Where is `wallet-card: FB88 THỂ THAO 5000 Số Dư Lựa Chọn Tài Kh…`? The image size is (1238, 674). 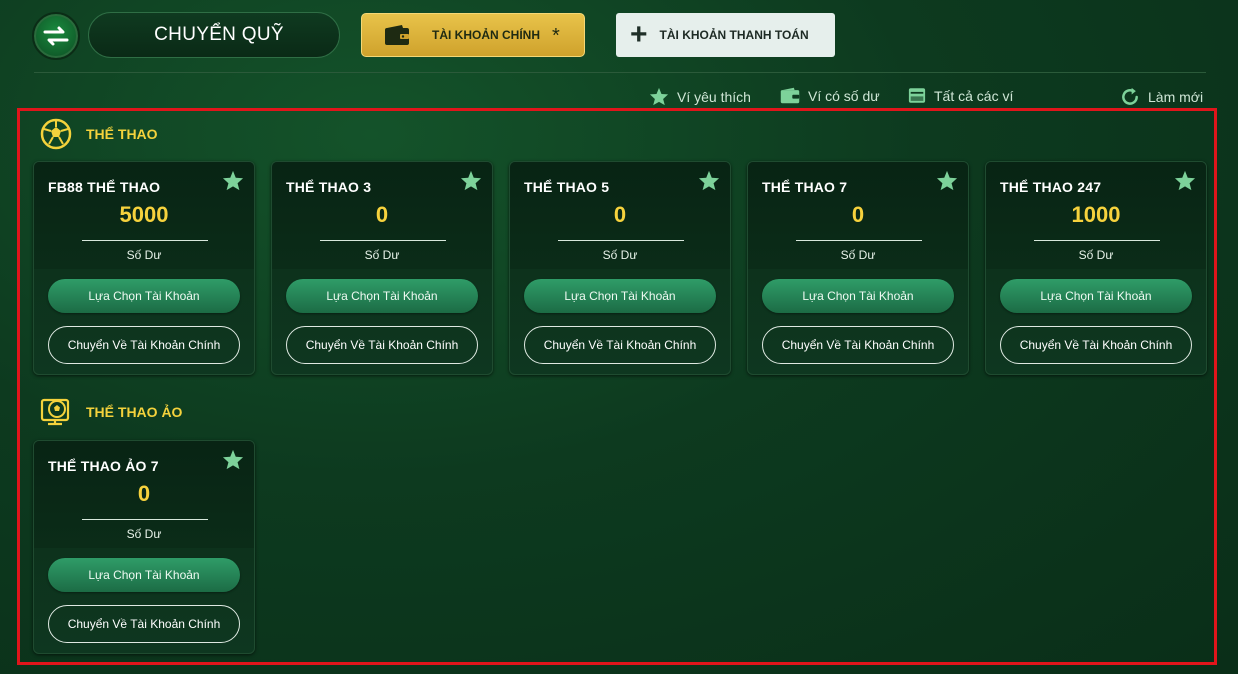
wallet-card: FB88 THỂ THAO 5000 Số Dư Lựa Chọn Tài Kh… is located at coordinates (144, 268).